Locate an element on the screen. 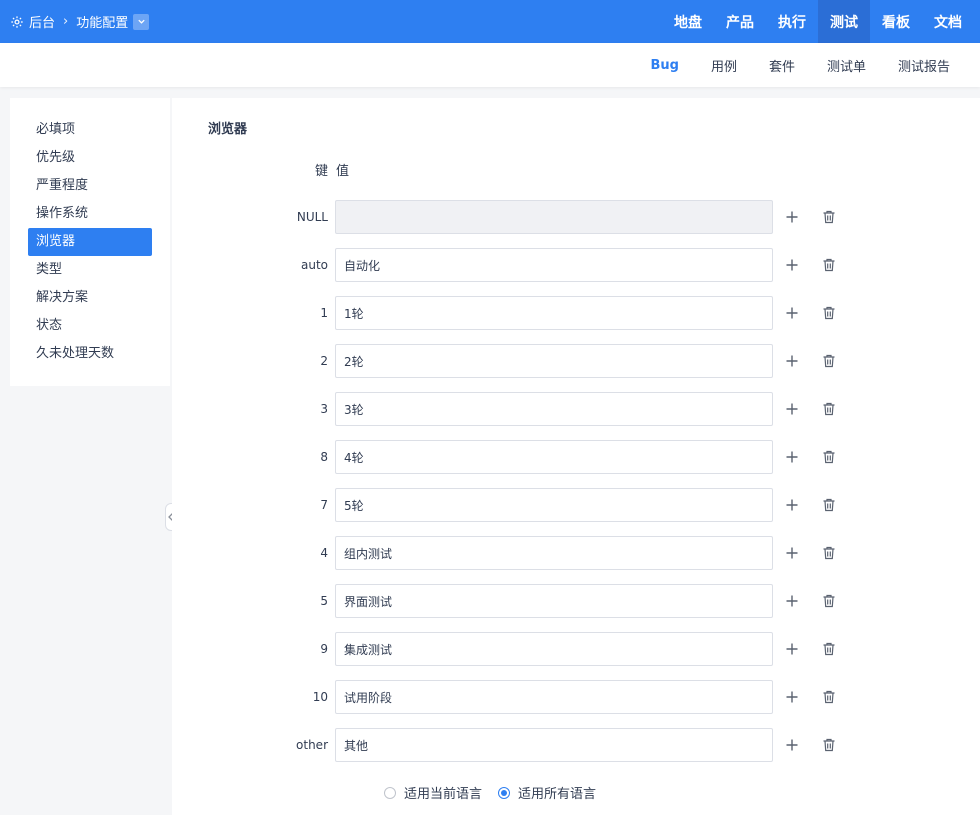 Image resolution: width=980 pixels, height=815 pixels. section-title: 浏览器 is located at coordinates (228, 129).